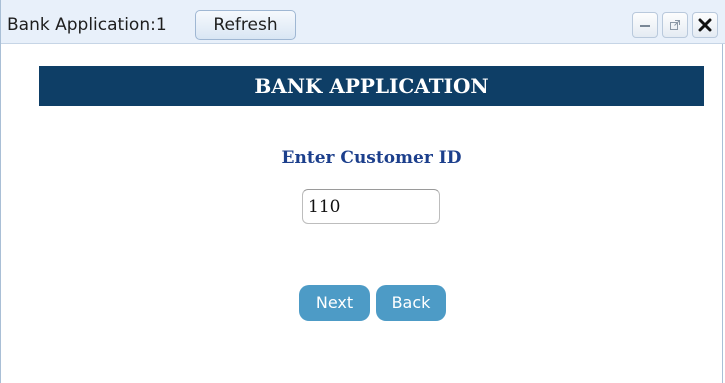  I want to click on close-icon, so click(705, 25).